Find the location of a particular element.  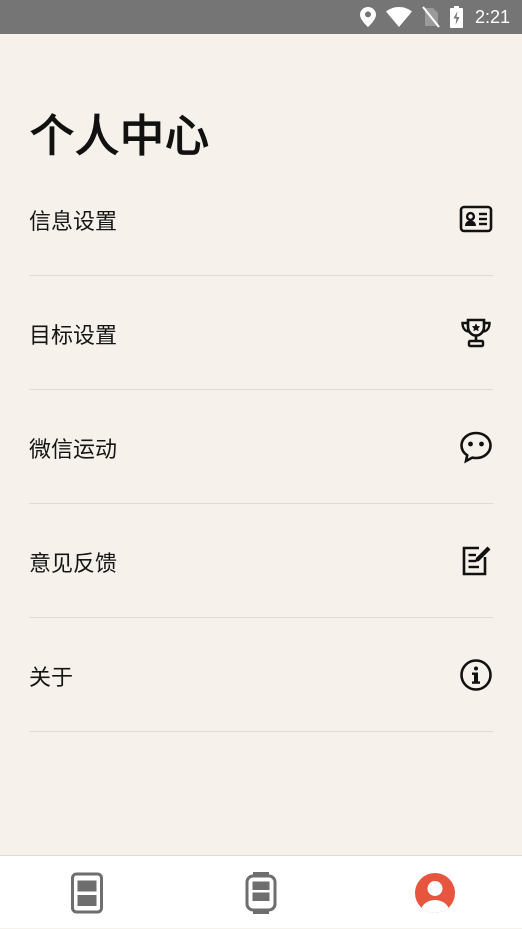

trophy-icon is located at coordinates (476, 333).